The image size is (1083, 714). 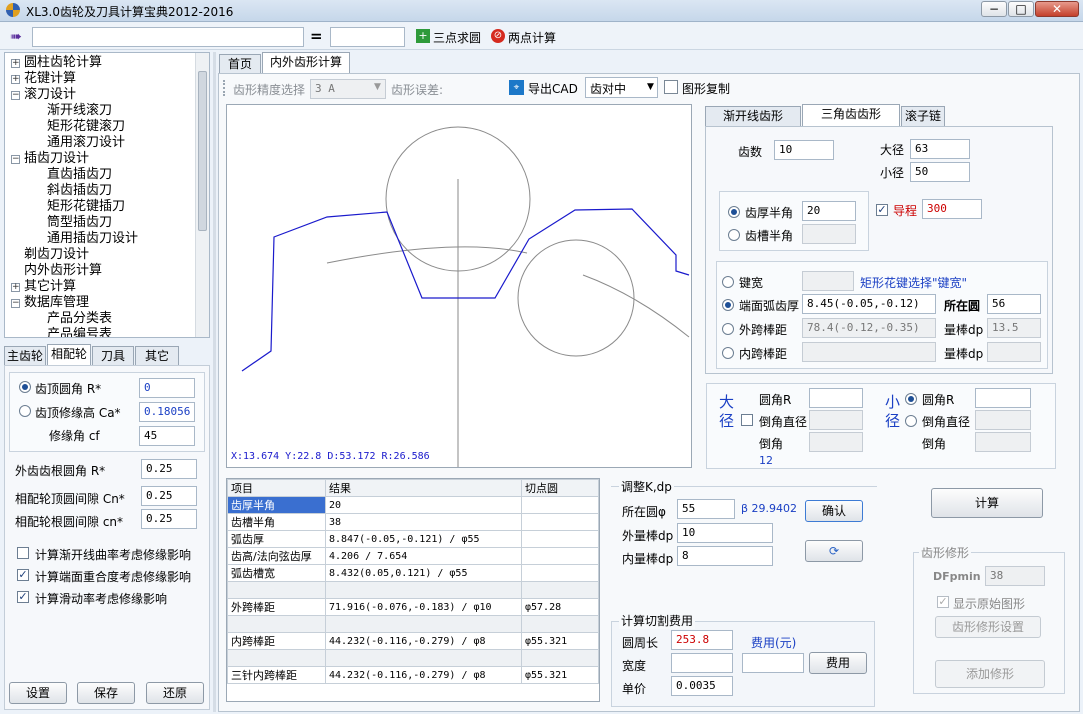 What do you see at coordinates (38, 693) in the screenshot?
I see `settings-button: 设置` at bounding box center [38, 693].